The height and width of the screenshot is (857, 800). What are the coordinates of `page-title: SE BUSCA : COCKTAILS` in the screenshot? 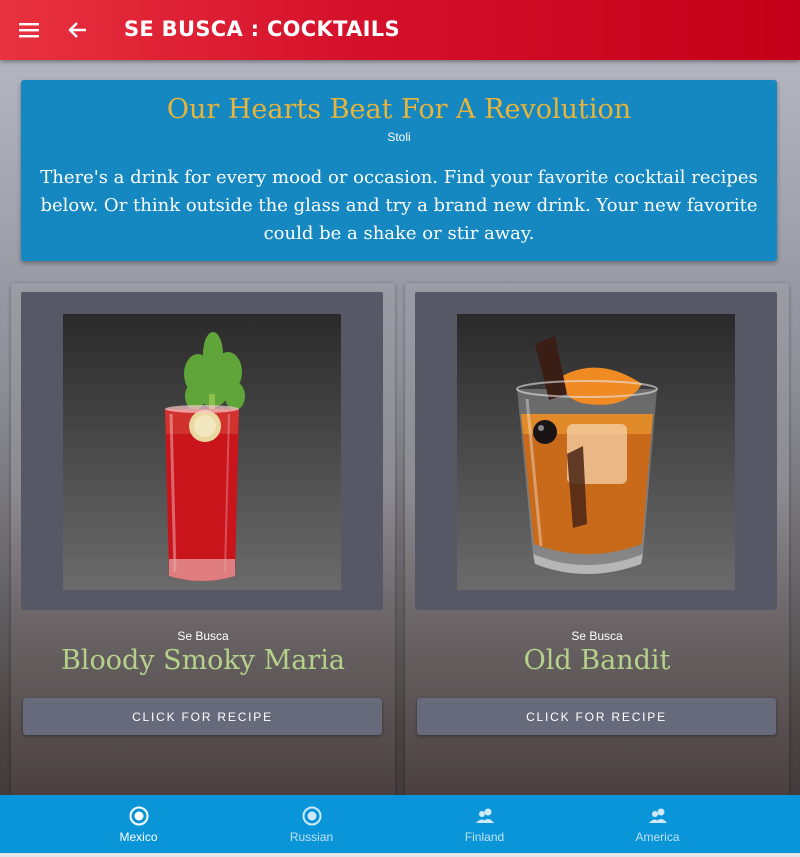 It's located at (262, 29).